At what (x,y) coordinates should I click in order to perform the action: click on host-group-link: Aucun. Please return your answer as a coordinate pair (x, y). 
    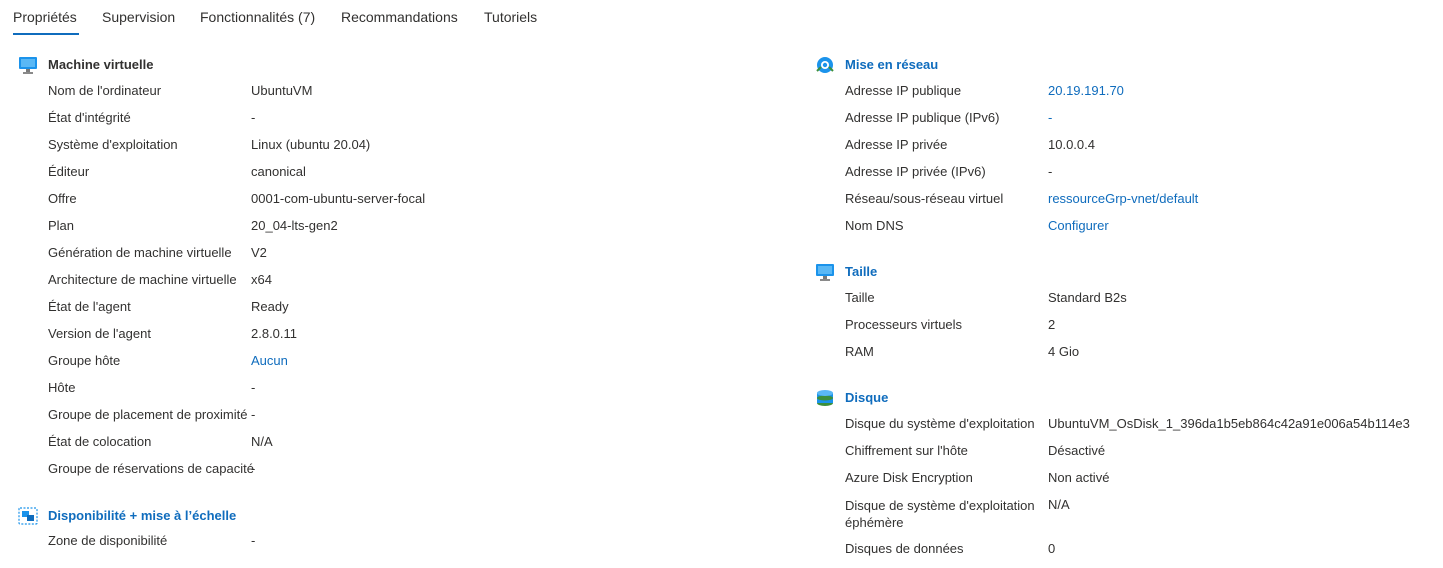
    Looking at the image, I should click on (269, 360).